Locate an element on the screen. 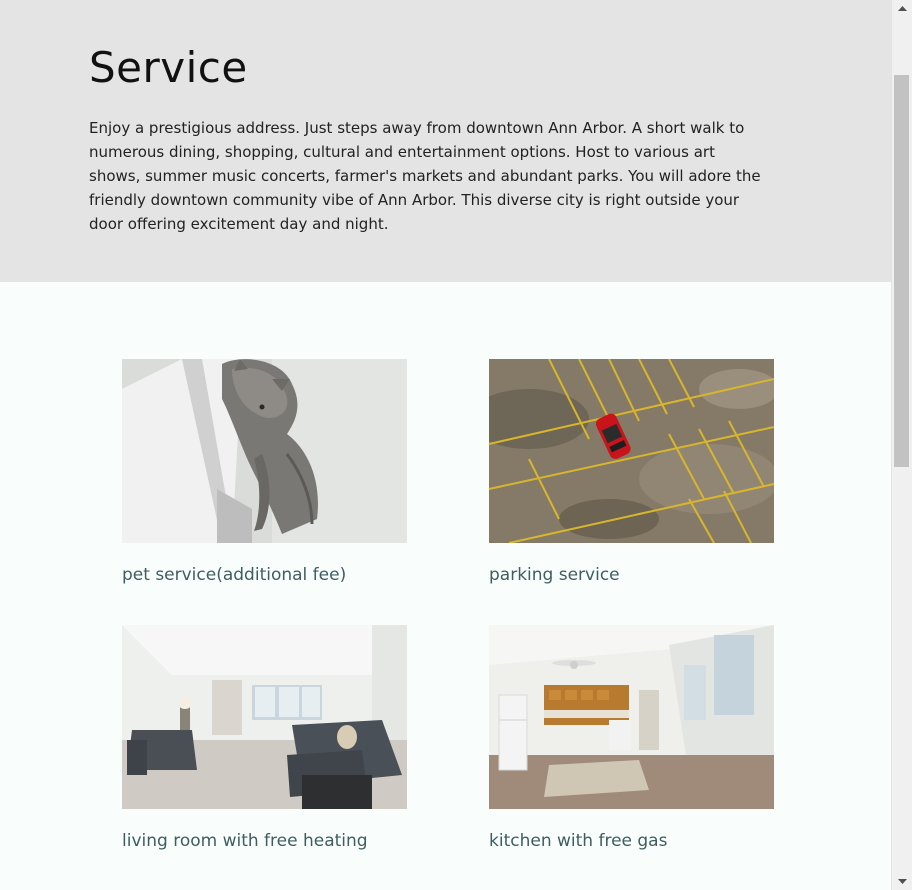 The image size is (912, 890). service-card-living-room: living room with free heating is located at coordinates (264, 739).